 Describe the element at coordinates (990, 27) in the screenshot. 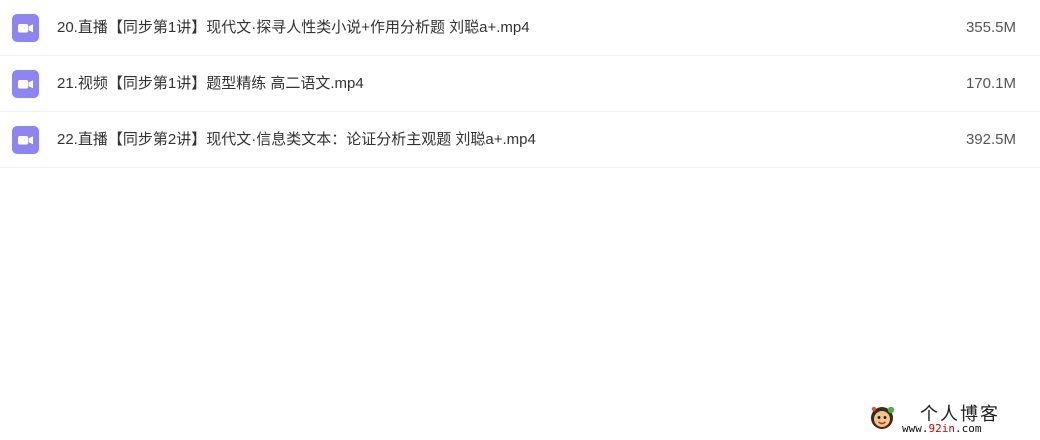

I see `file-size: 355.5M` at that location.